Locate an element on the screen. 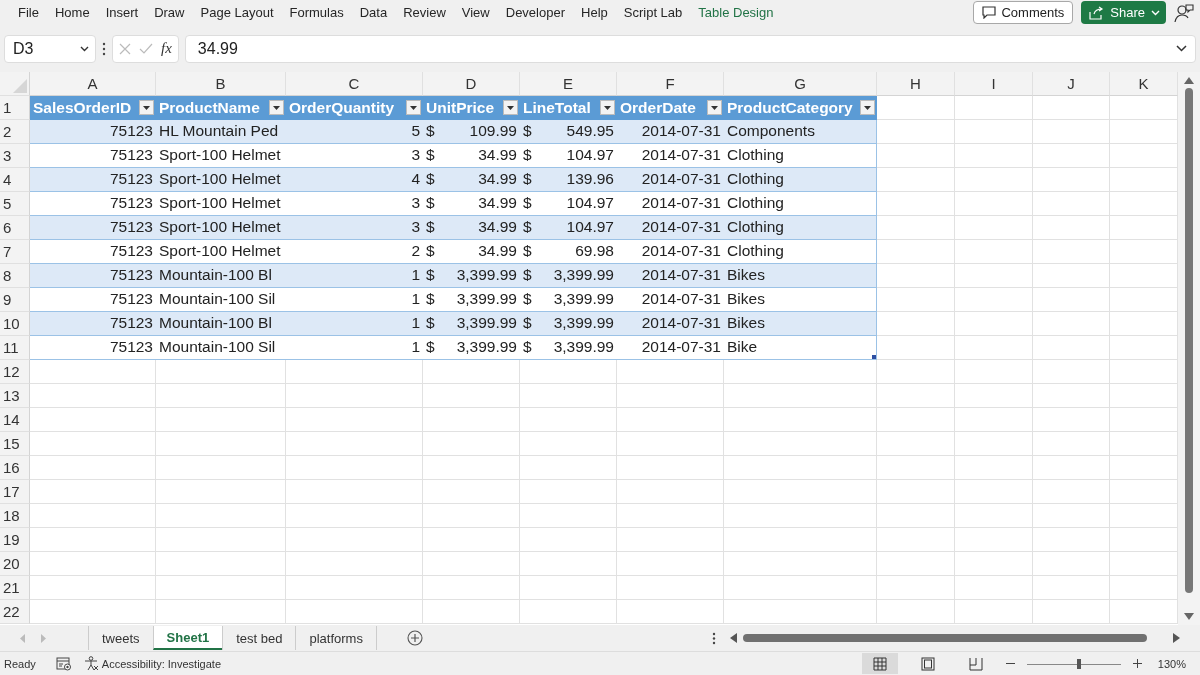 The image size is (1200, 675). column-header: J is located at coordinates (1071, 83).